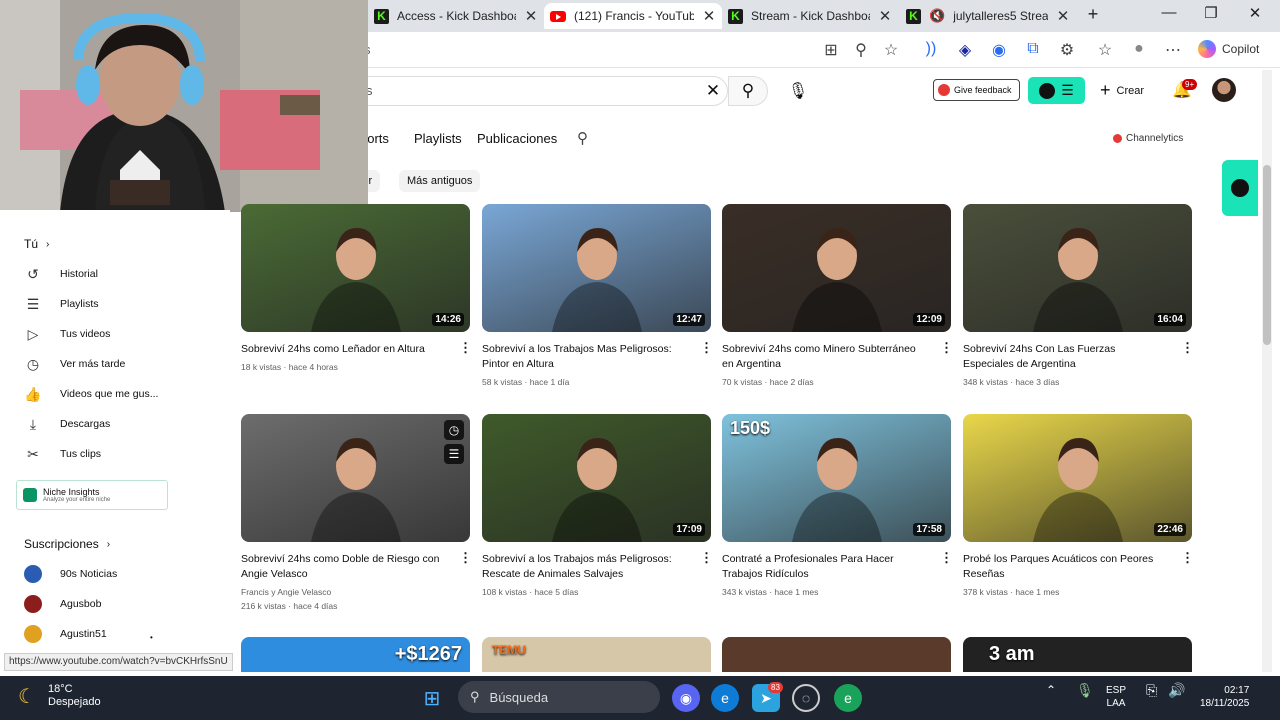 This screenshot has width=1280, height=720. I want to click on tab-kick-stream: K Stream - Kick Dashboard ✕, so click(810, 16).